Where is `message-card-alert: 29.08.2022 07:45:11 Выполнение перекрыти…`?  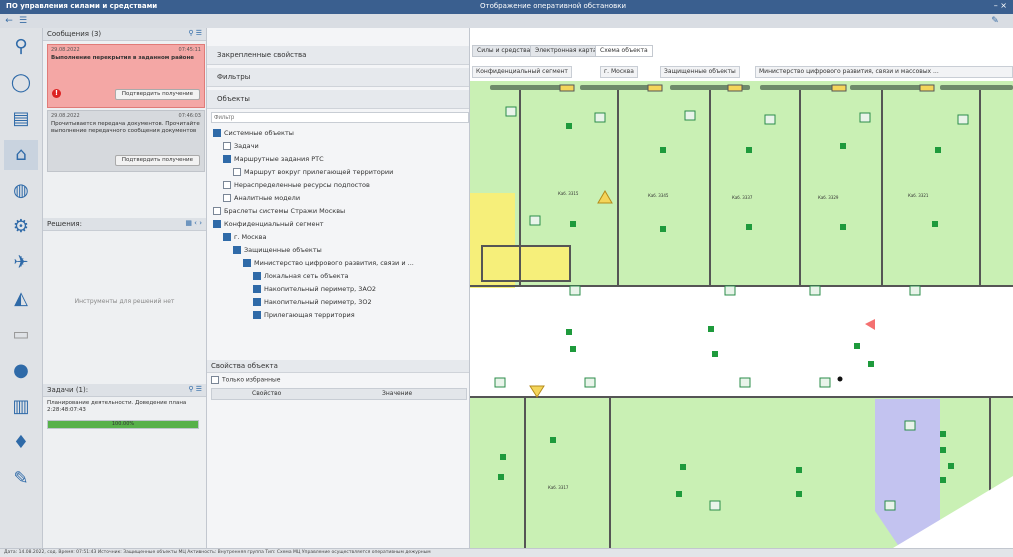 message-card-alert: 29.08.2022 07:45:11 Выполнение перекрыти… is located at coordinates (126, 76).